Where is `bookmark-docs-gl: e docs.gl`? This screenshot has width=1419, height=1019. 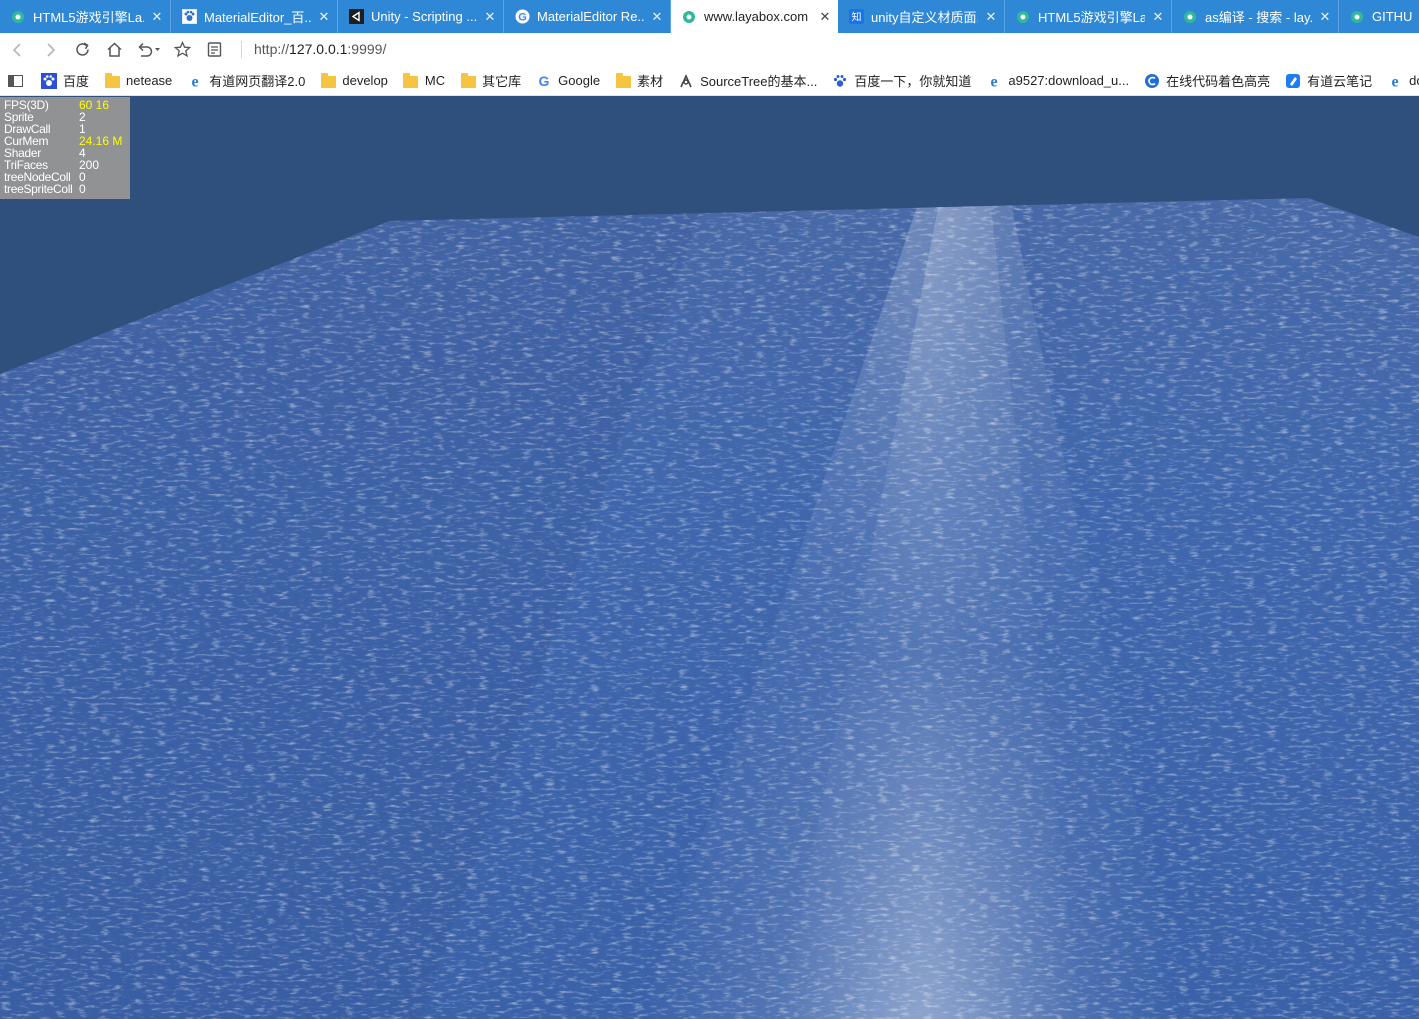 bookmark-docs-gl: e docs.gl is located at coordinates (1399, 80).